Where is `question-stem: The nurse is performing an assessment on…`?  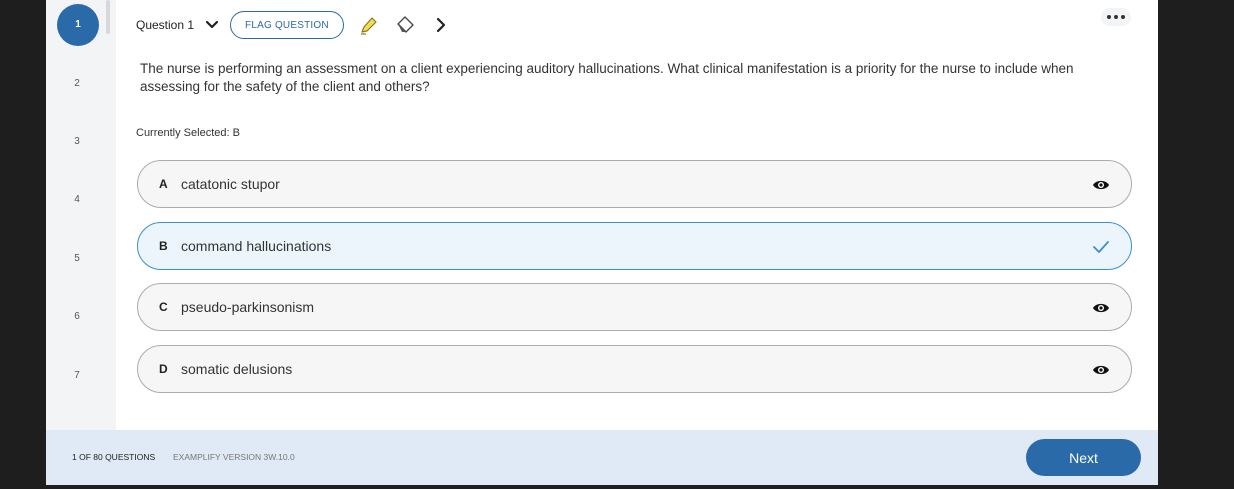 question-stem: The nurse is performing an assessment on… is located at coordinates (607, 77).